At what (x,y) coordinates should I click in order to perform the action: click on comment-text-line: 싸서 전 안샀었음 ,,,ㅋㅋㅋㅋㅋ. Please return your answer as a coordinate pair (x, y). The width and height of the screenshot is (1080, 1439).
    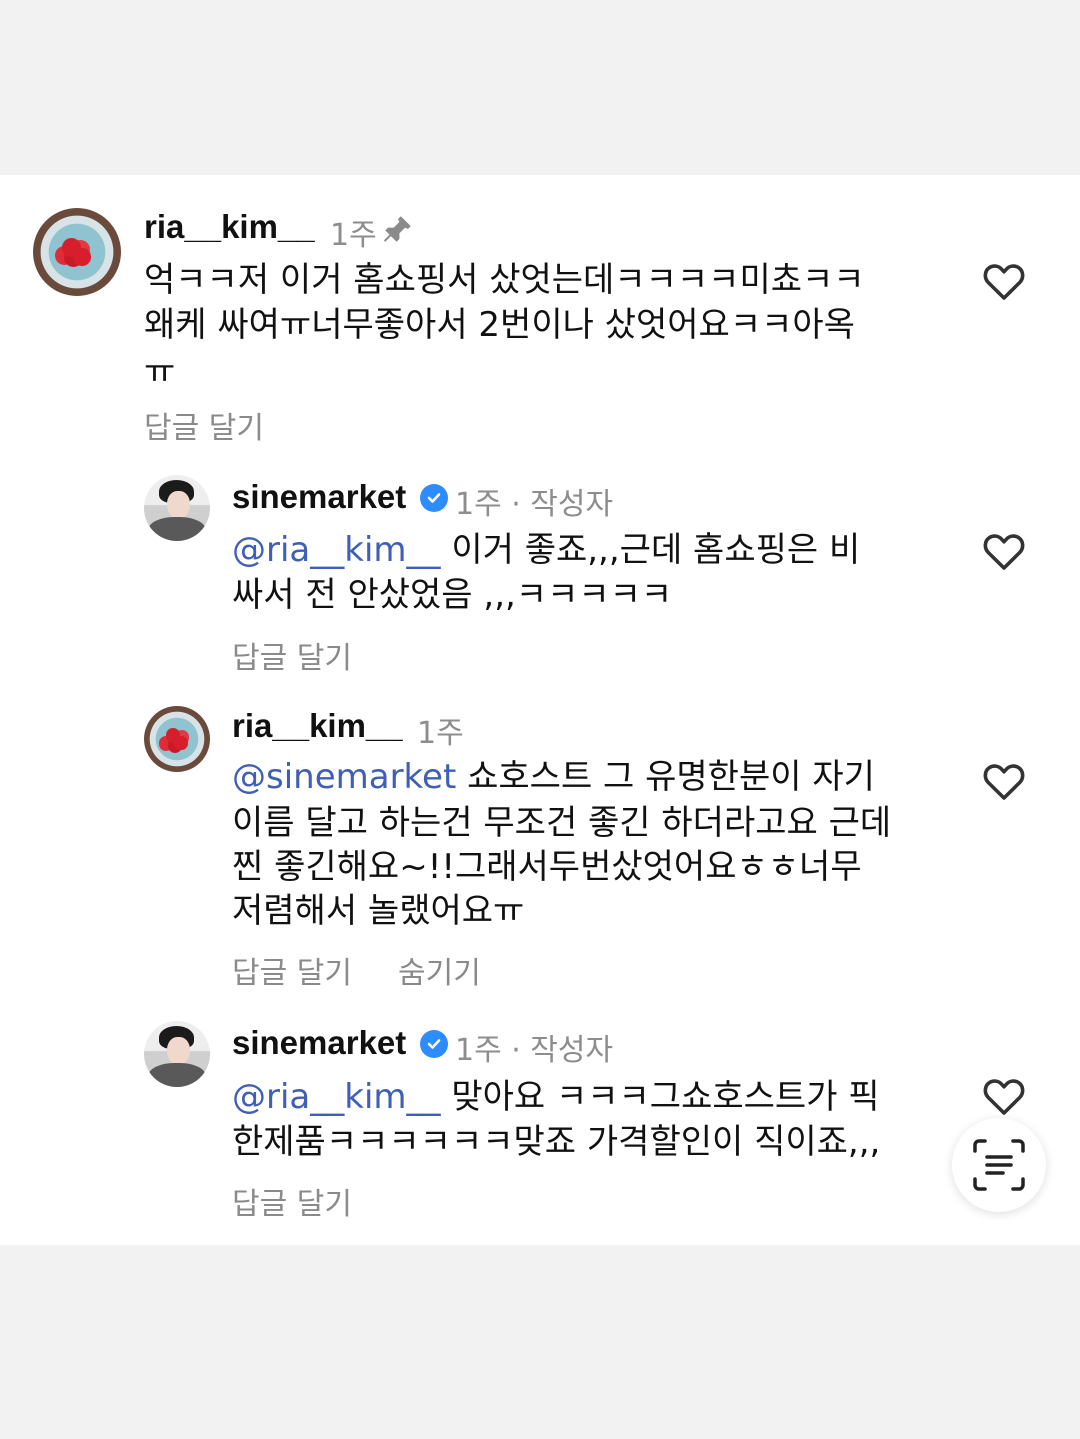
    Looking at the image, I should click on (452, 595).